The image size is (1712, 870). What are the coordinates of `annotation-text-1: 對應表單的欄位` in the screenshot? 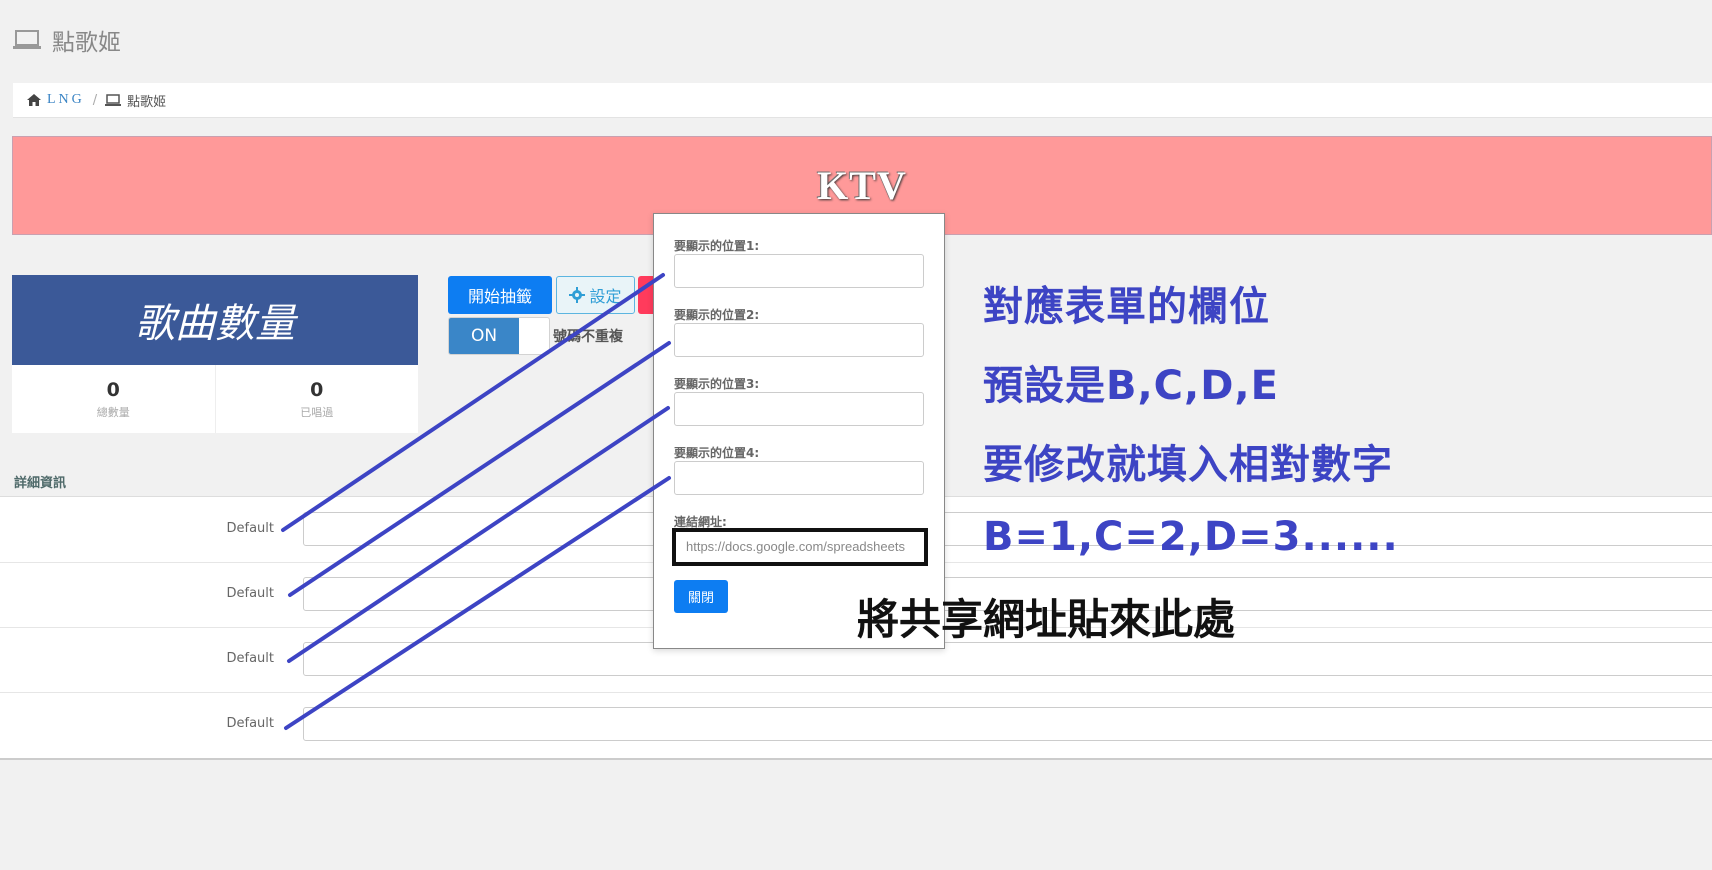 It's located at (1126, 307).